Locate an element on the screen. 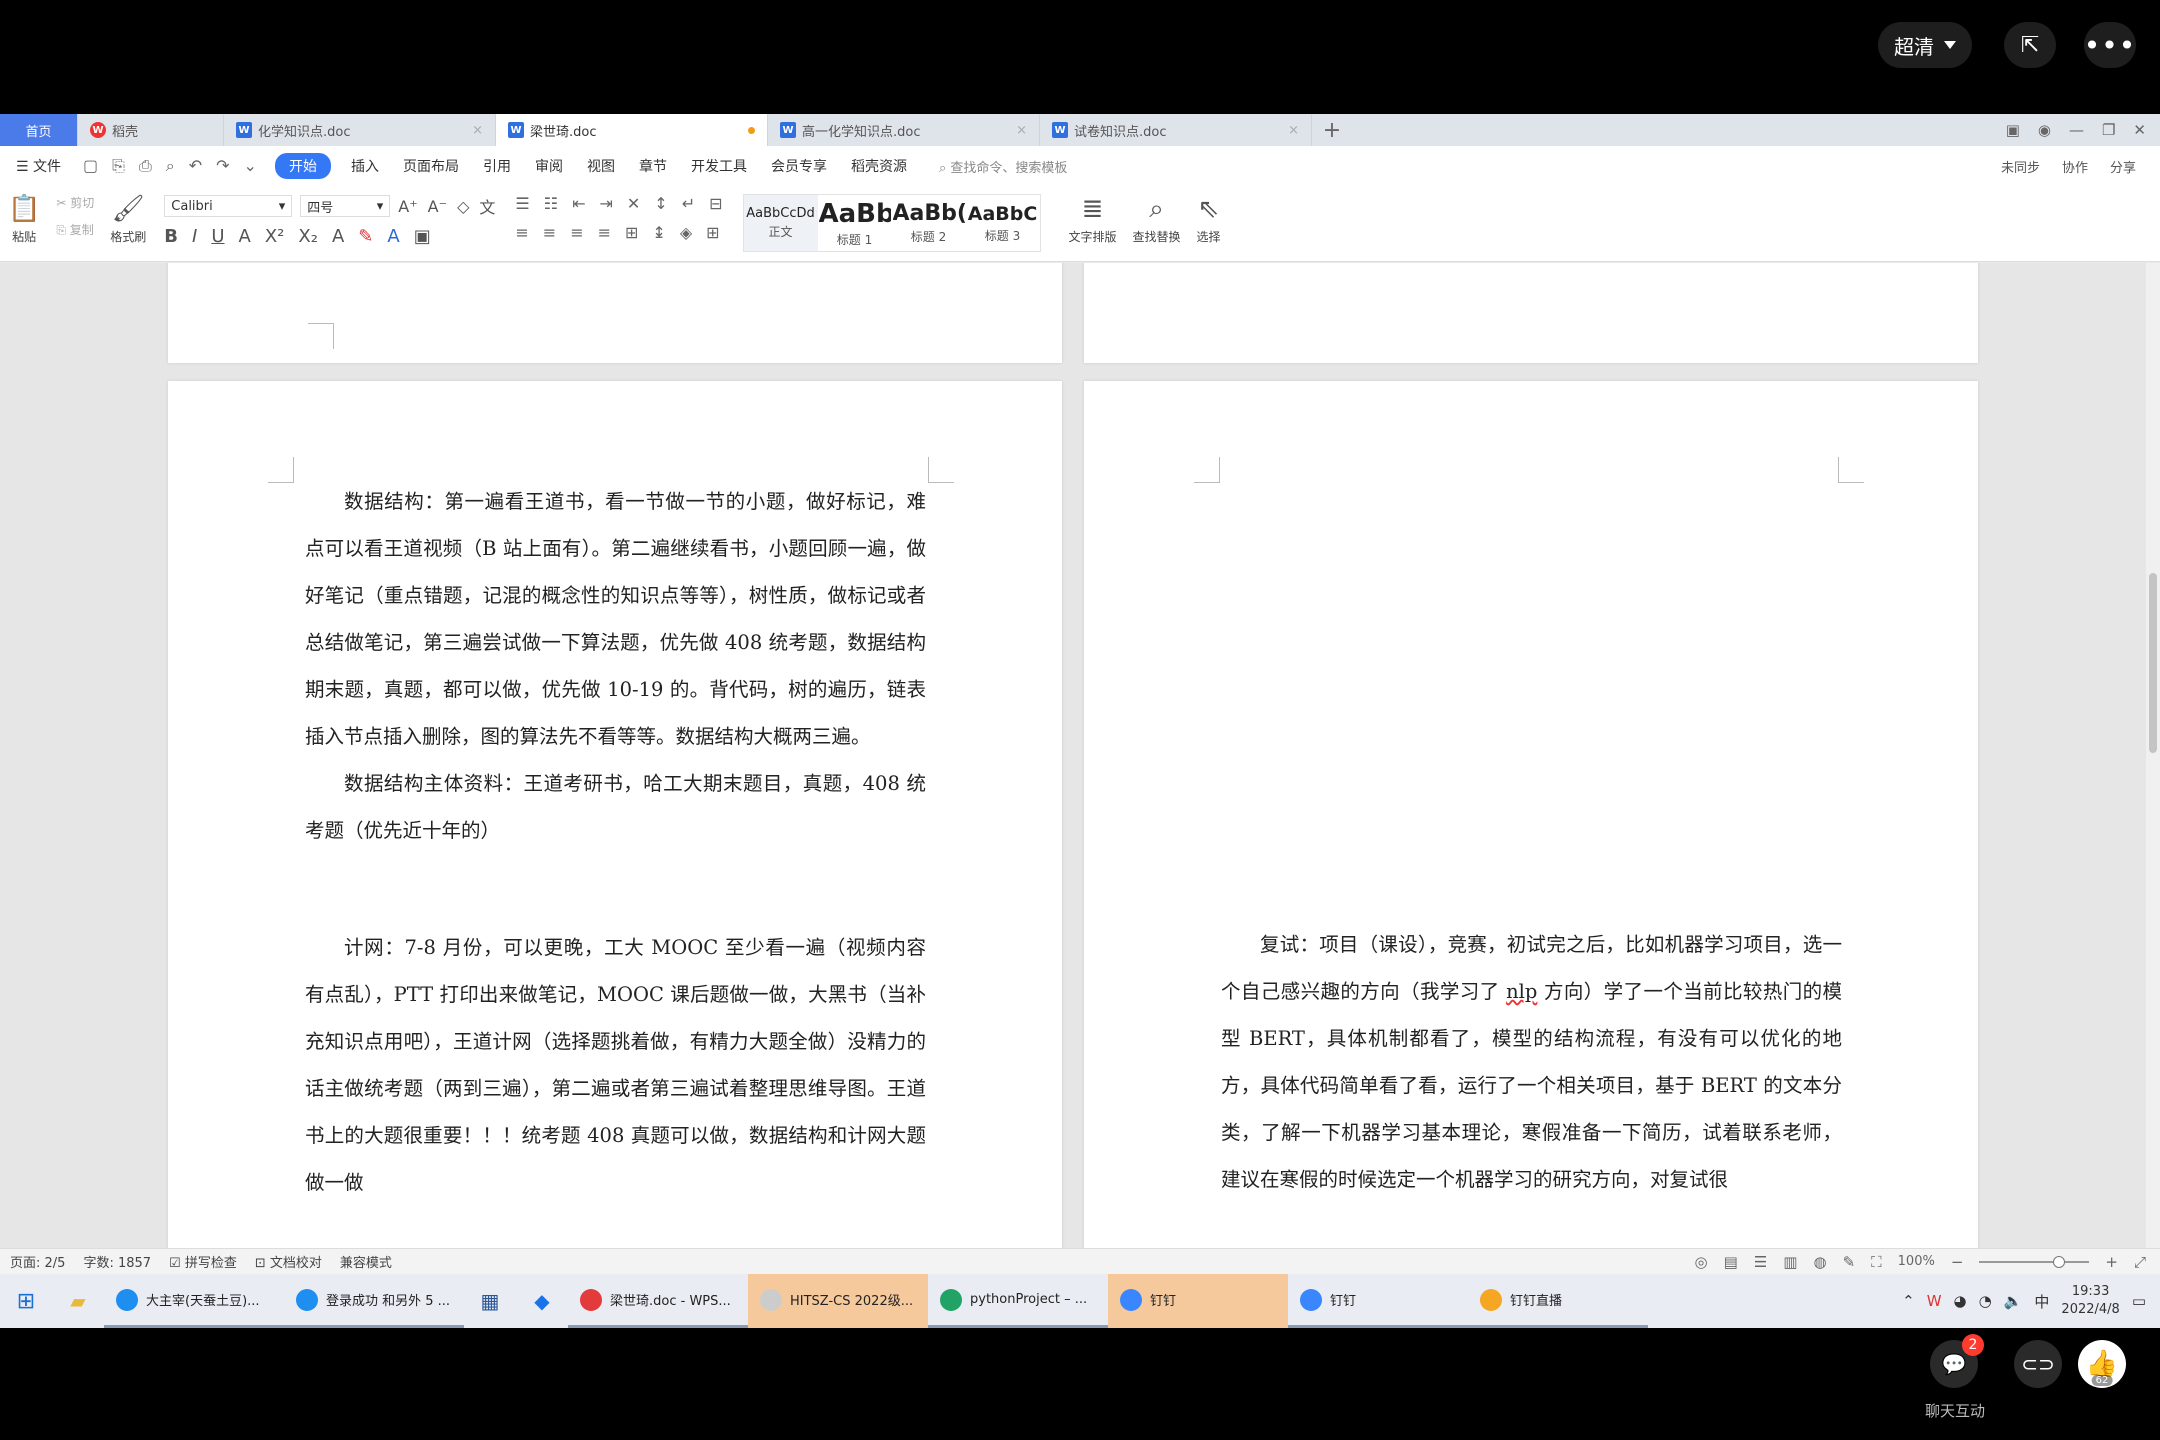 The height and width of the screenshot is (1440, 2160). menu-review: 审阅 is located at coordinates (549, 166).